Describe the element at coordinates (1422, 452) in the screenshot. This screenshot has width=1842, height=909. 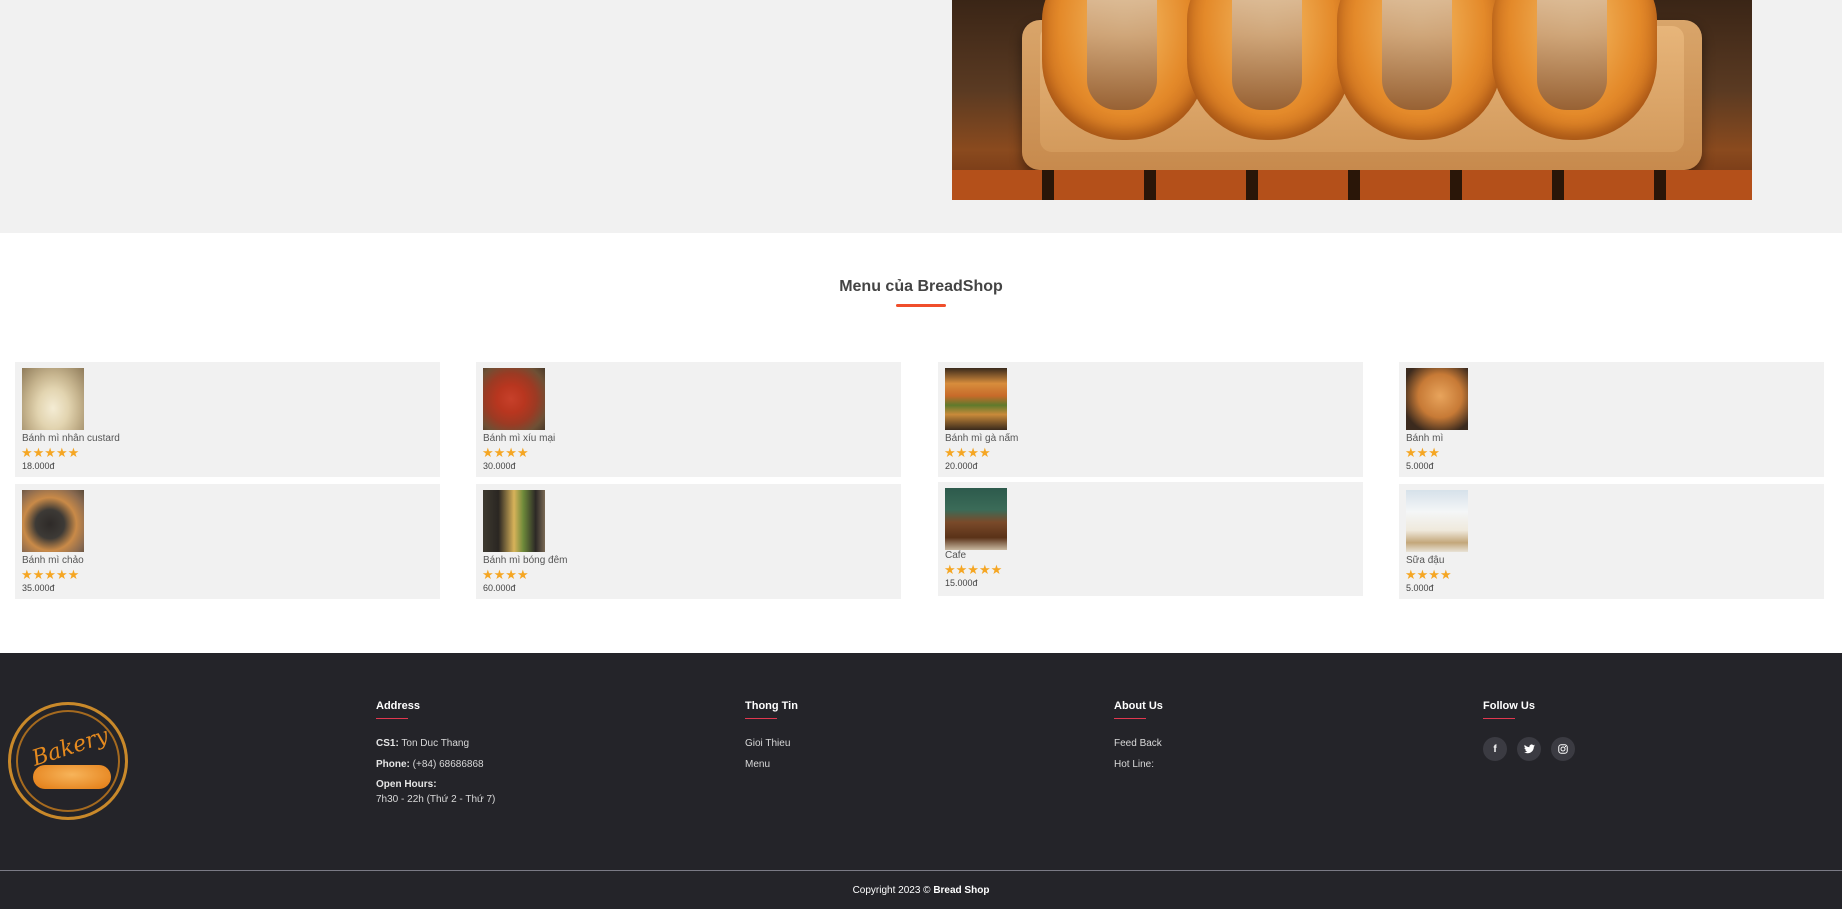
I see `rating-stars: ★★★` at that location.